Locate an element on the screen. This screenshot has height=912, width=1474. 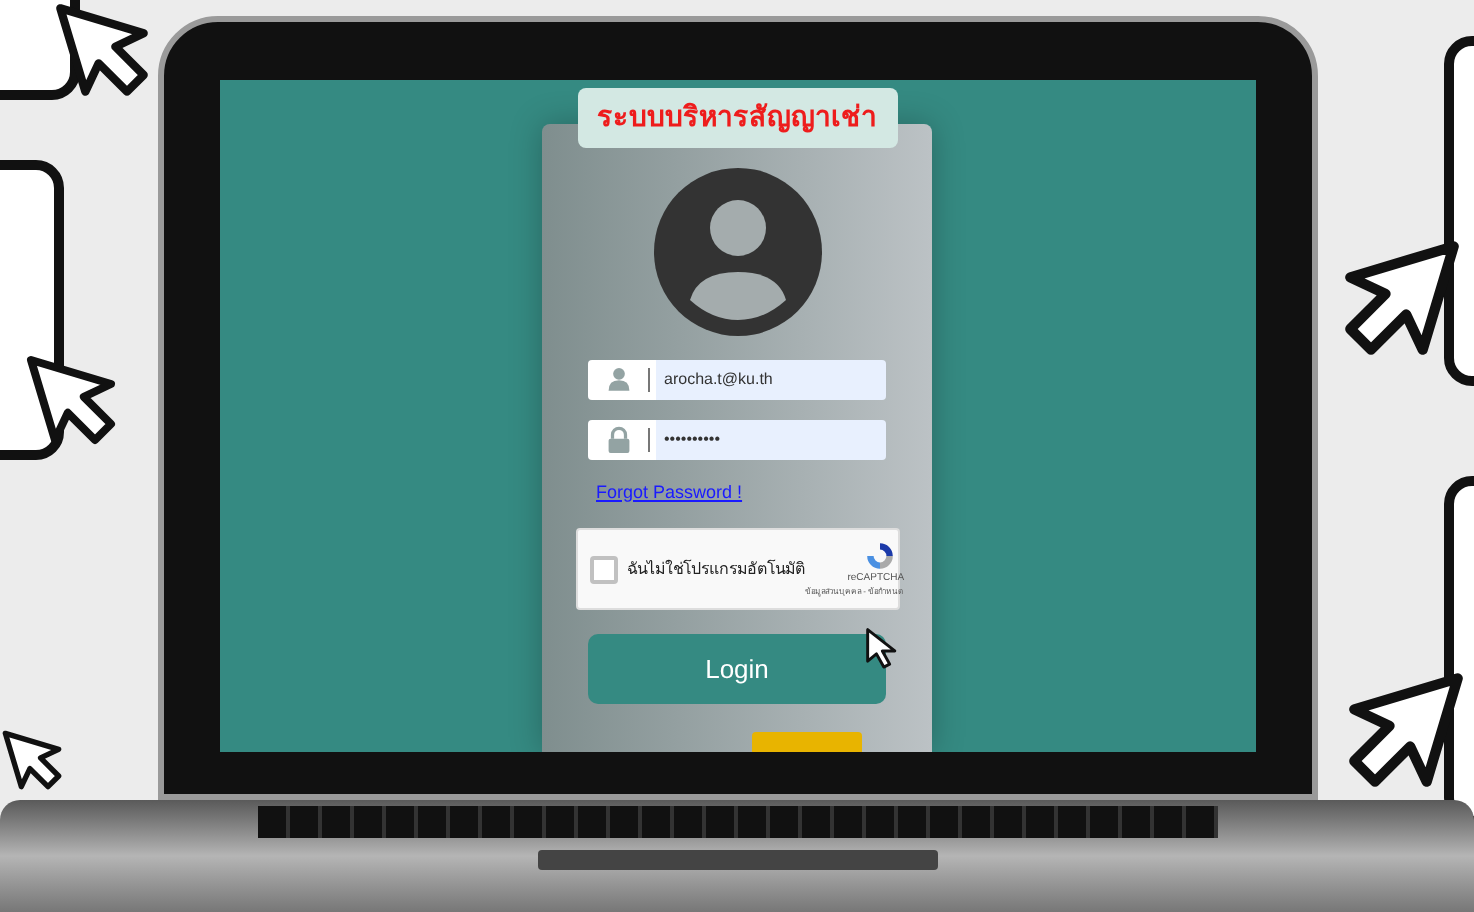
captcha-label: ฉันไม่ใช่โปรแกรมอัตโนมัติ is located at coordinates (716, 569).